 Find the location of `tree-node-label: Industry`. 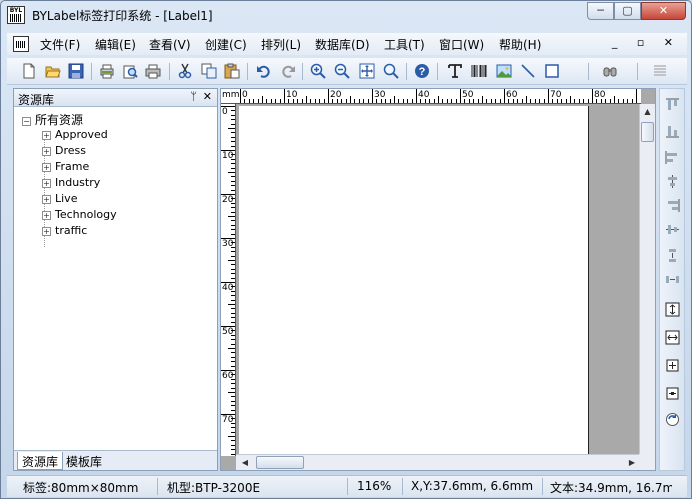

tree-node-label: Industry is located at coordinates (78, 182).